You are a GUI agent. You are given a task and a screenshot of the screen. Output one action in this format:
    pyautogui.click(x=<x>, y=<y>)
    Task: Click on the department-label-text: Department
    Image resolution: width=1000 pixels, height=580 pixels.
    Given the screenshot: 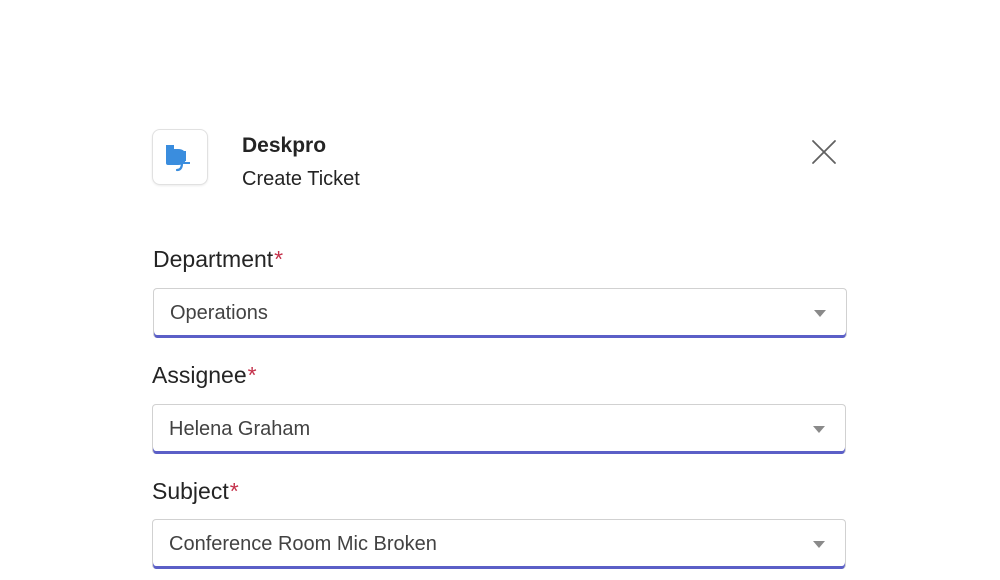 What is the action you would take?
    pyautogui.click(x=213, y=259)
    